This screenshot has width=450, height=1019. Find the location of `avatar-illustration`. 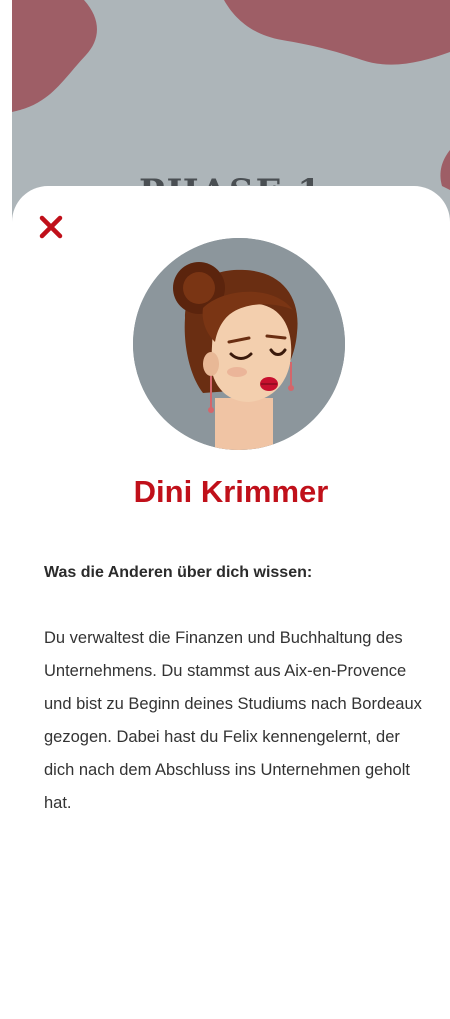

avatar-illustration is located at coordinates (239, 344).